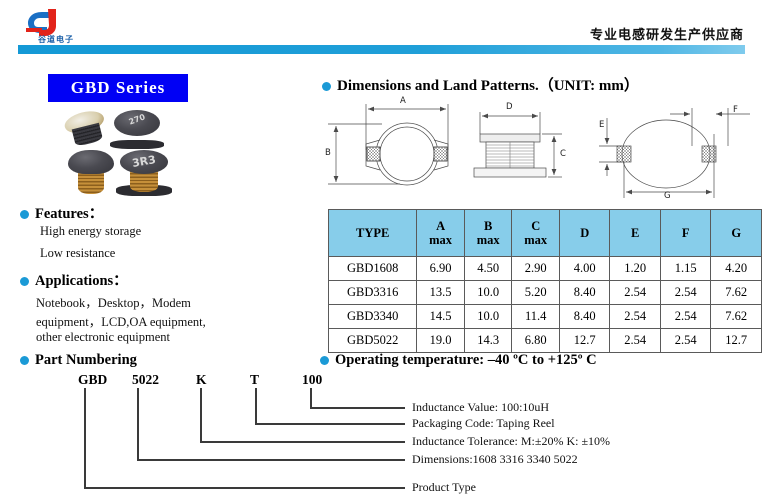 Image resolution: width=762 pixels, height=502 pixels. Describe the element at coordinates (113, 303) in the screenshot. I see `application-line: Notebook，Desktop，Modem` at that location.